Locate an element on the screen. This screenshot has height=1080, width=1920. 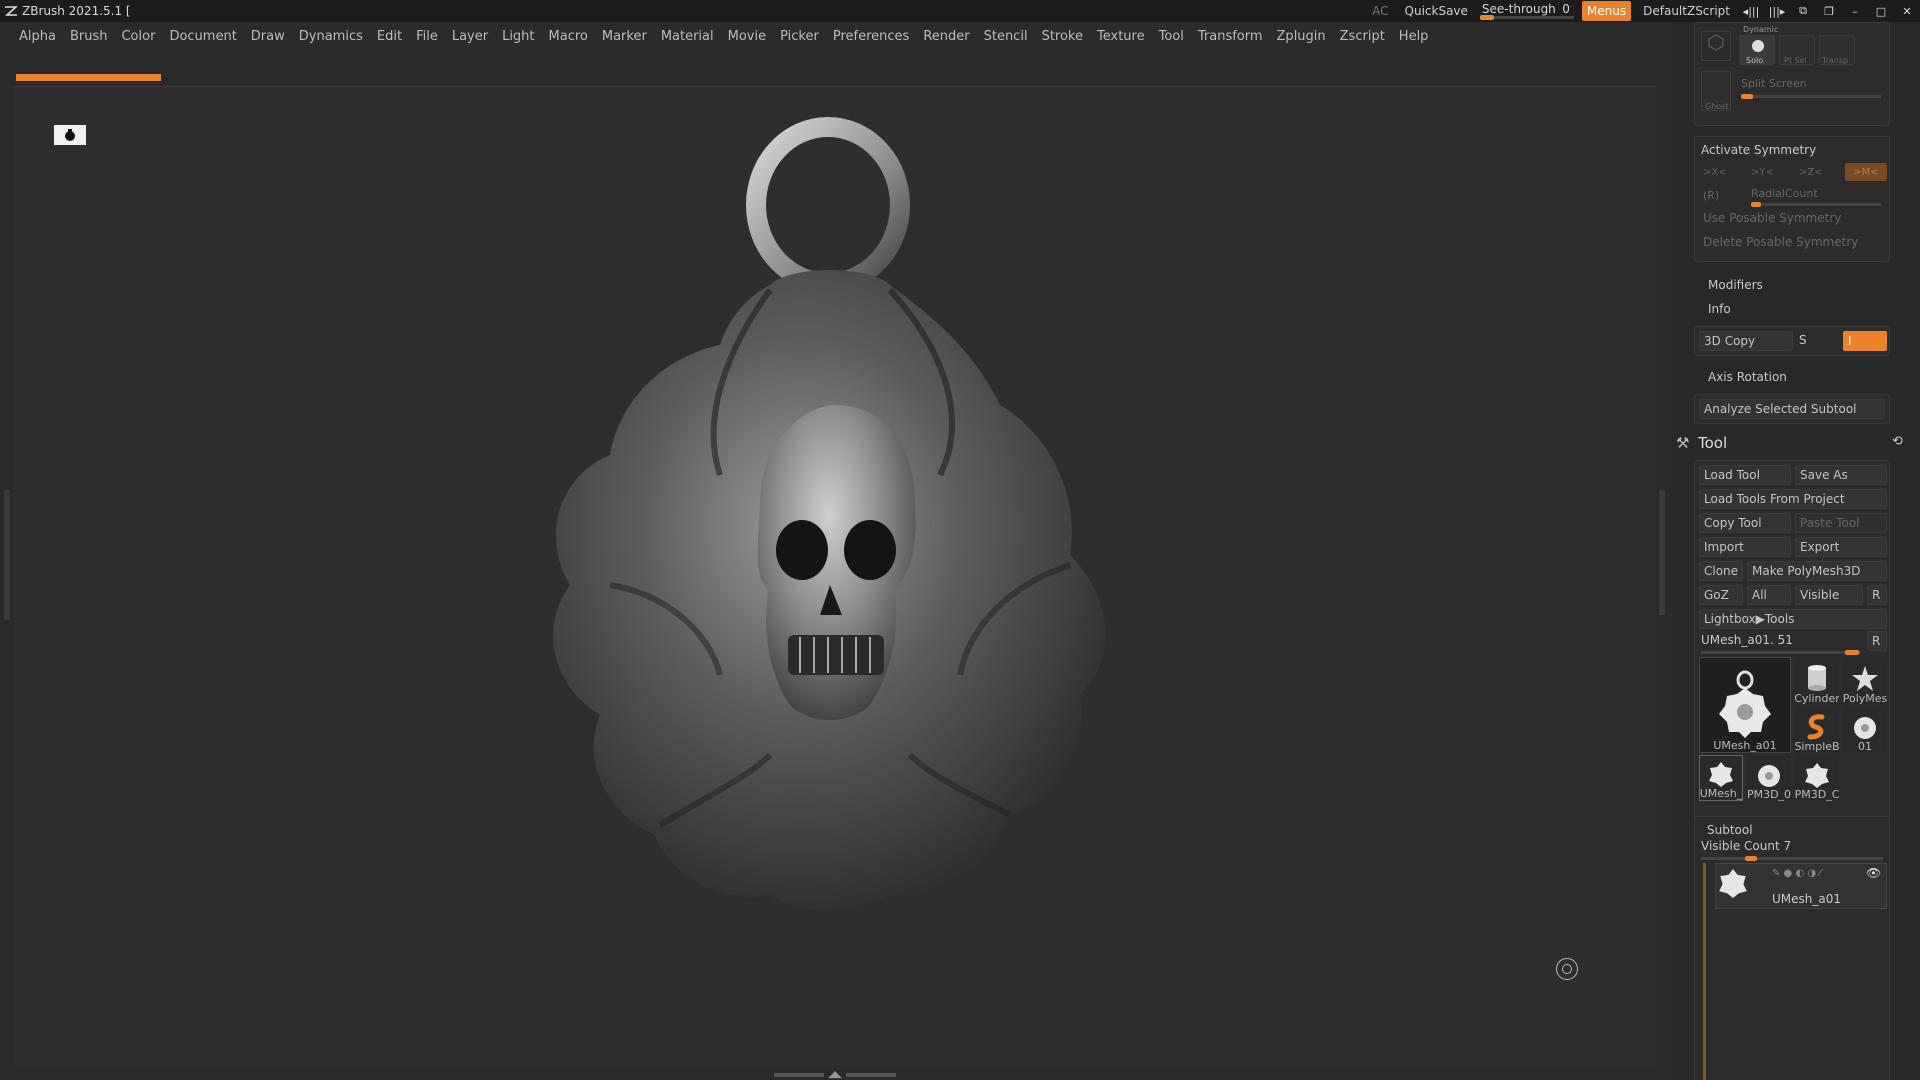
paste-tool-button: Paste Tool is located at coordinates (1841, 523).